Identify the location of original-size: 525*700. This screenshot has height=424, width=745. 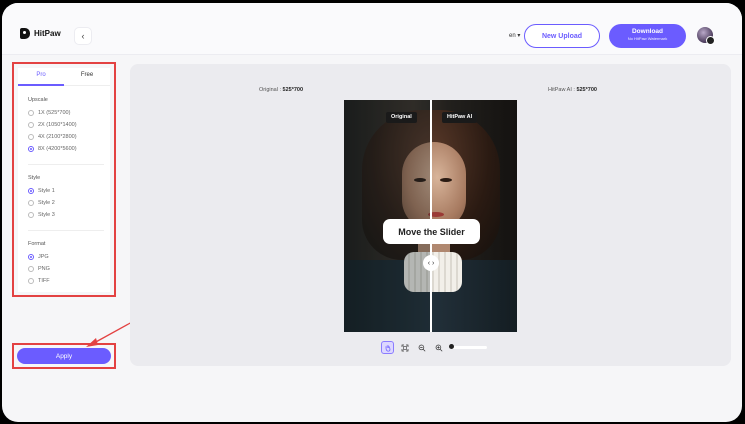
(293, 90).